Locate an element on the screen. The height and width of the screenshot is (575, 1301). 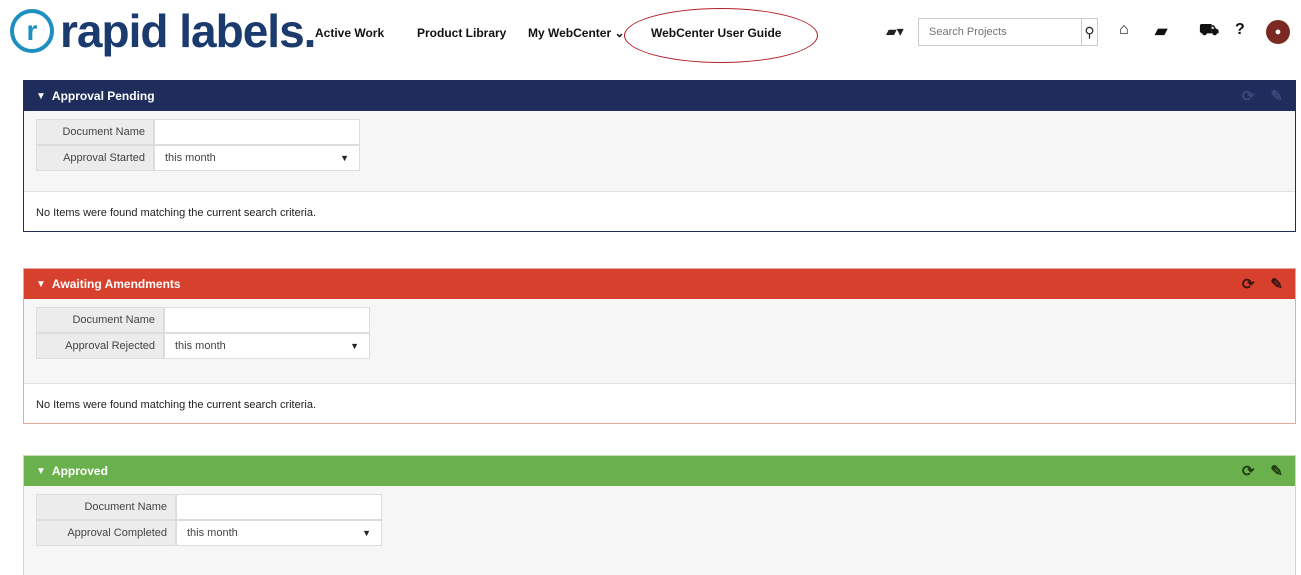
home-icon: ⌂ is located at coordinates (1124, 30).